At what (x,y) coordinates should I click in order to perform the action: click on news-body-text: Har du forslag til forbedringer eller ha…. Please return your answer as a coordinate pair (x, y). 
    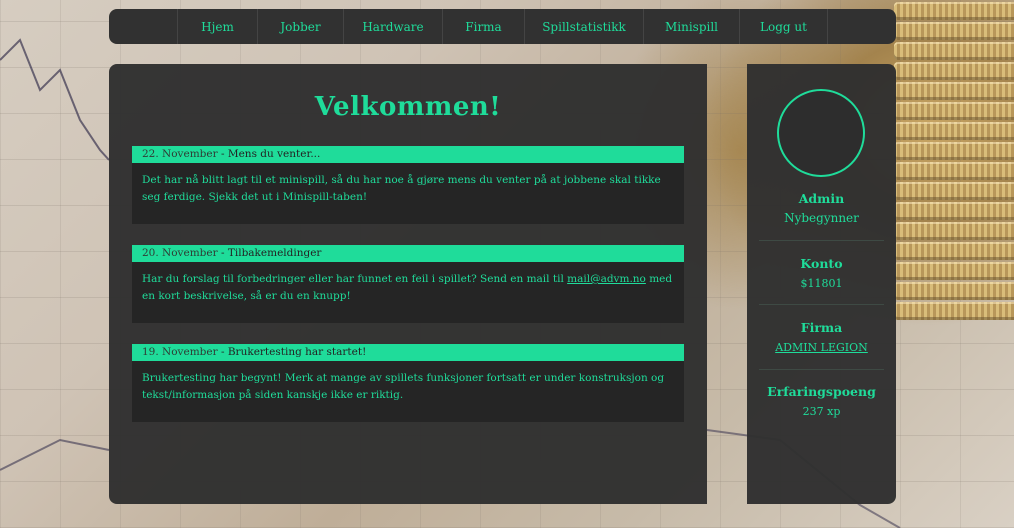
    Looking at the image, I should click on (355, 279).